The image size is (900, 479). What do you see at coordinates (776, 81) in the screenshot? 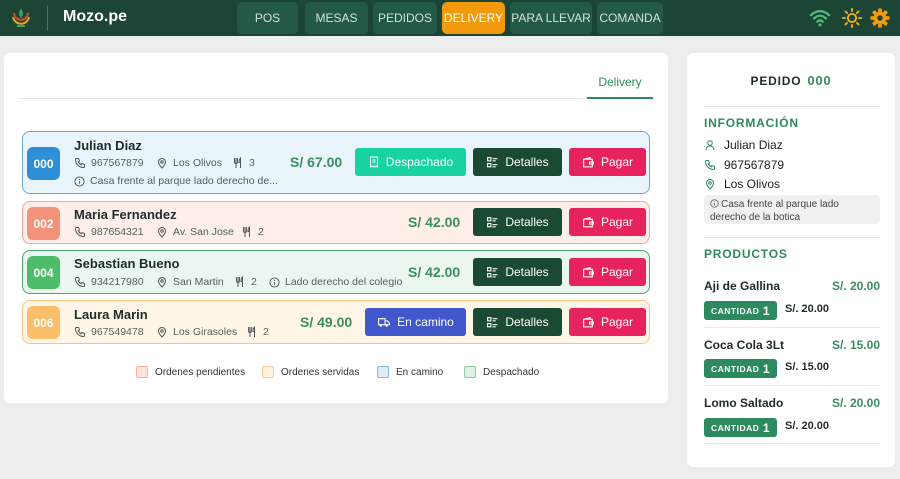
I see `pedido-label: PEDIDO` at bounding box center [776, 81].